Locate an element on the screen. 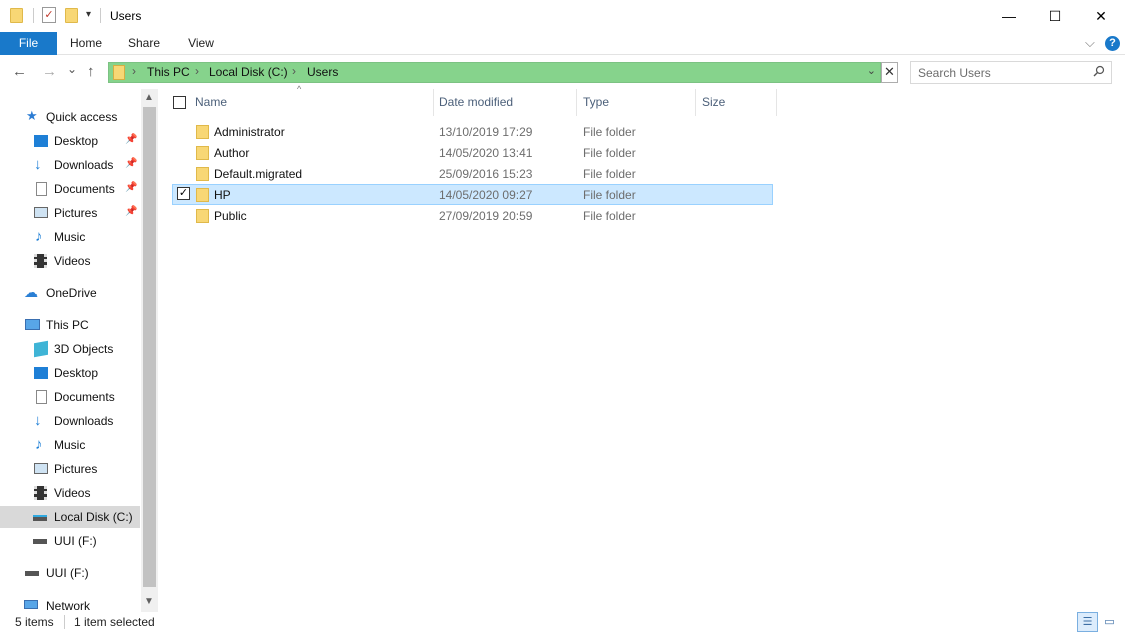 This screenshot has height=634, width=1125. pictures-icon is located at coordinates (41, 212).